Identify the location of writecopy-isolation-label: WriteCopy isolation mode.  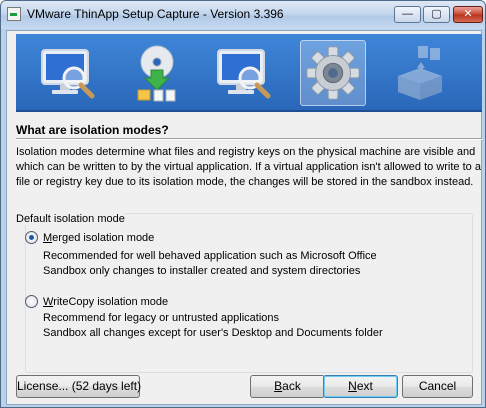
(105, 302).